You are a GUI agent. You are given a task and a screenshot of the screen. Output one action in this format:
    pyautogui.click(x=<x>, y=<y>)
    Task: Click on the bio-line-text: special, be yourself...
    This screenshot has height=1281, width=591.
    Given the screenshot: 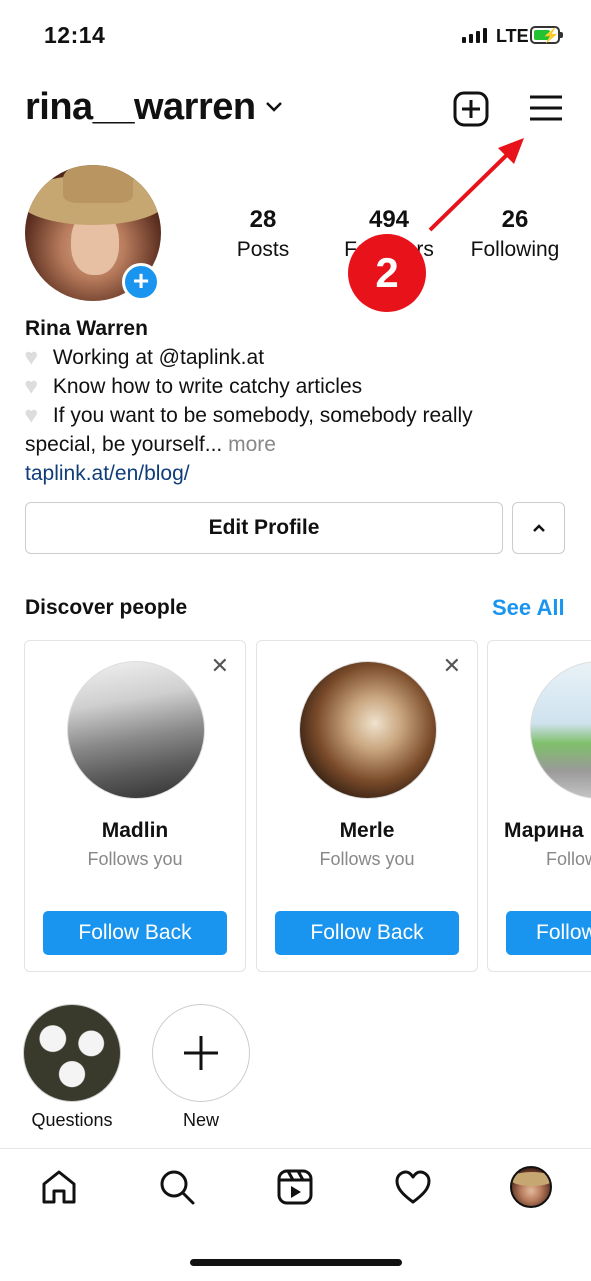 What is the action you would take?
    pyautogui.click(x=124, y=444)
    